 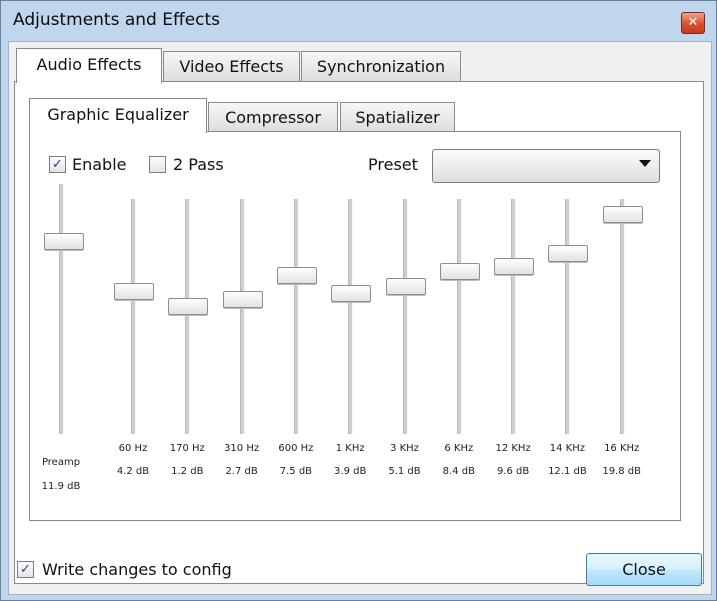 What do you see at coordinates (242, 448) in the screenshot?
I see `band-frequency-label: 310 Hz` at bounding box center [242, 448].